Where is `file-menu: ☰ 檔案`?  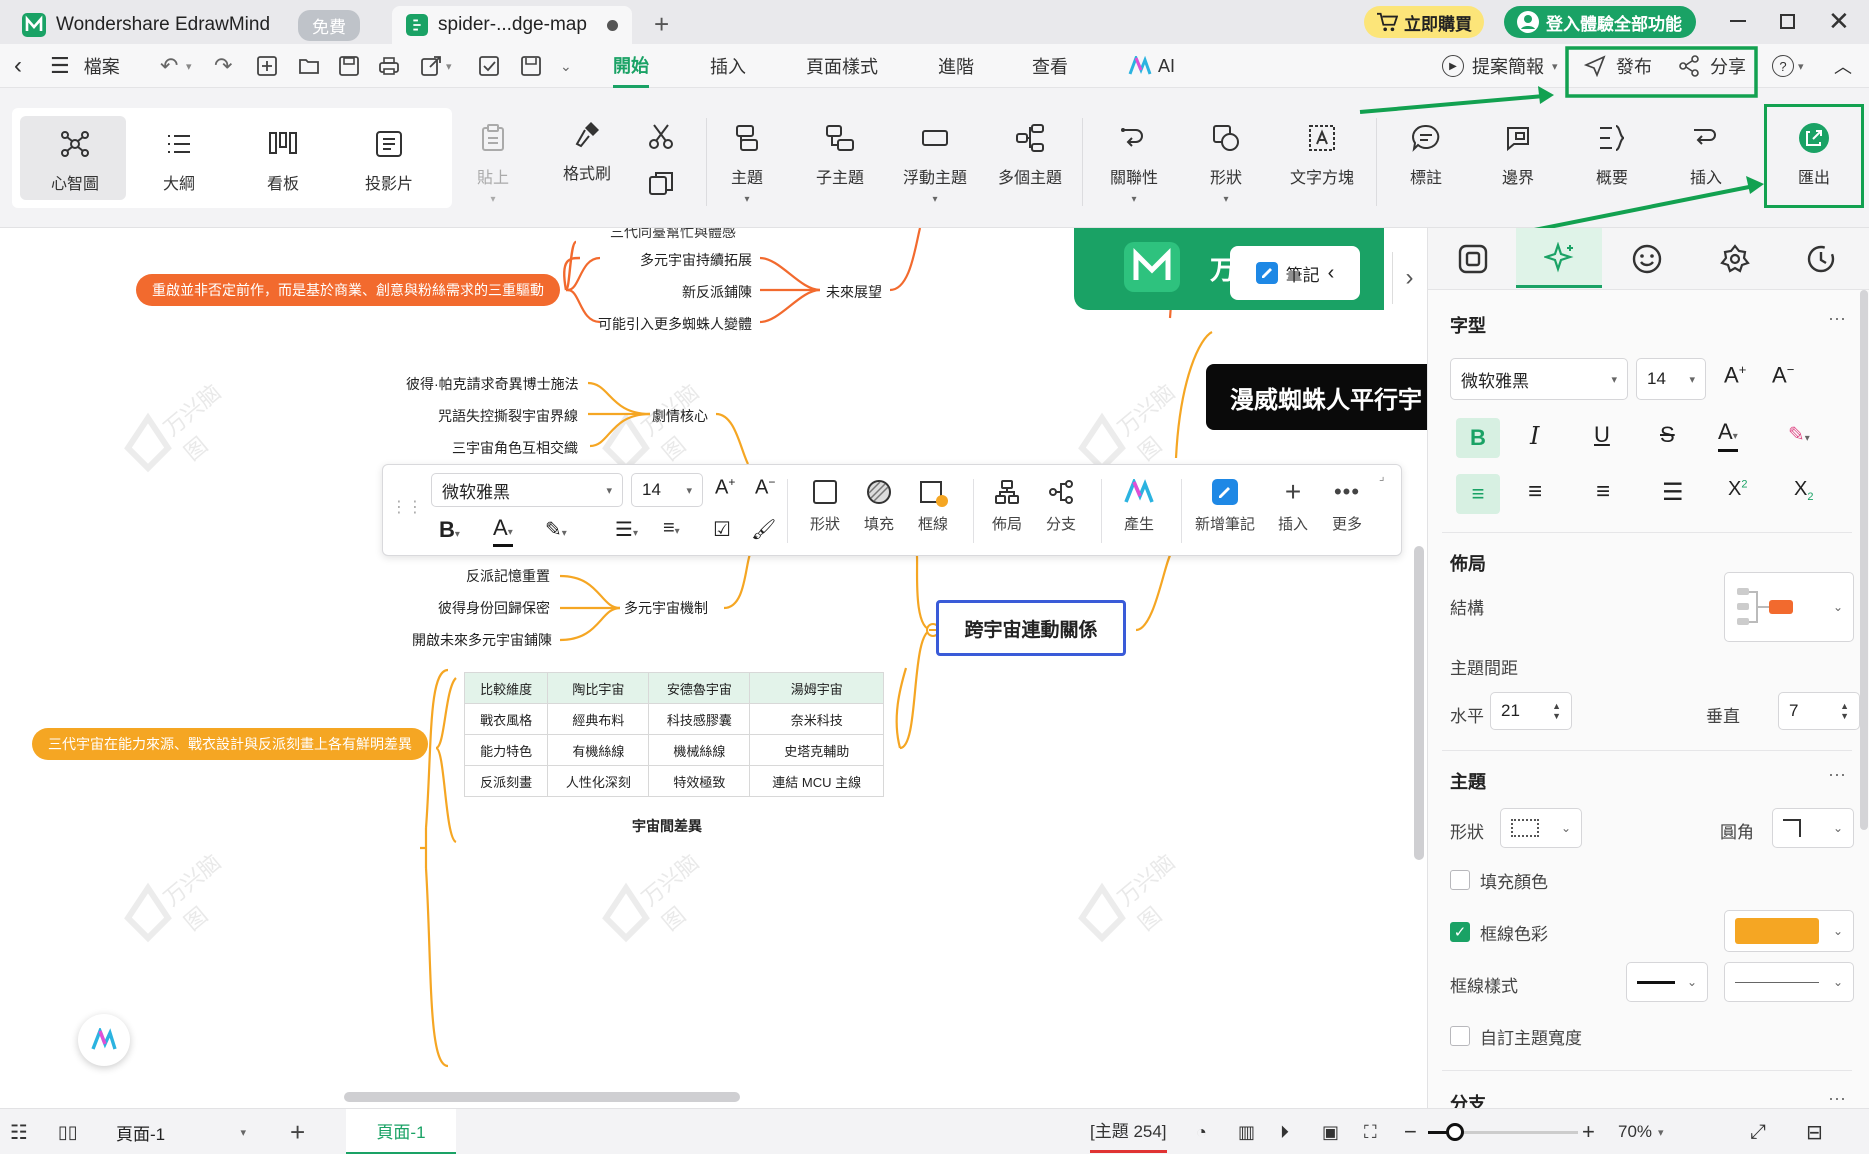
file-menu: ☰ 檔案 is located at coordinates (85, 66).